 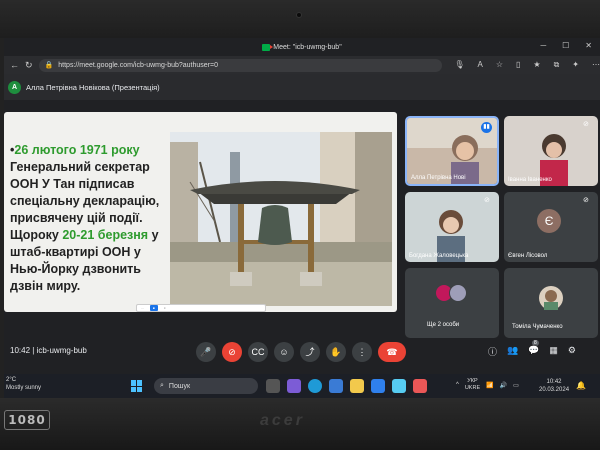 I want to click on slide-date: 26 лютого 1971 року, so click(x=77, y=150).